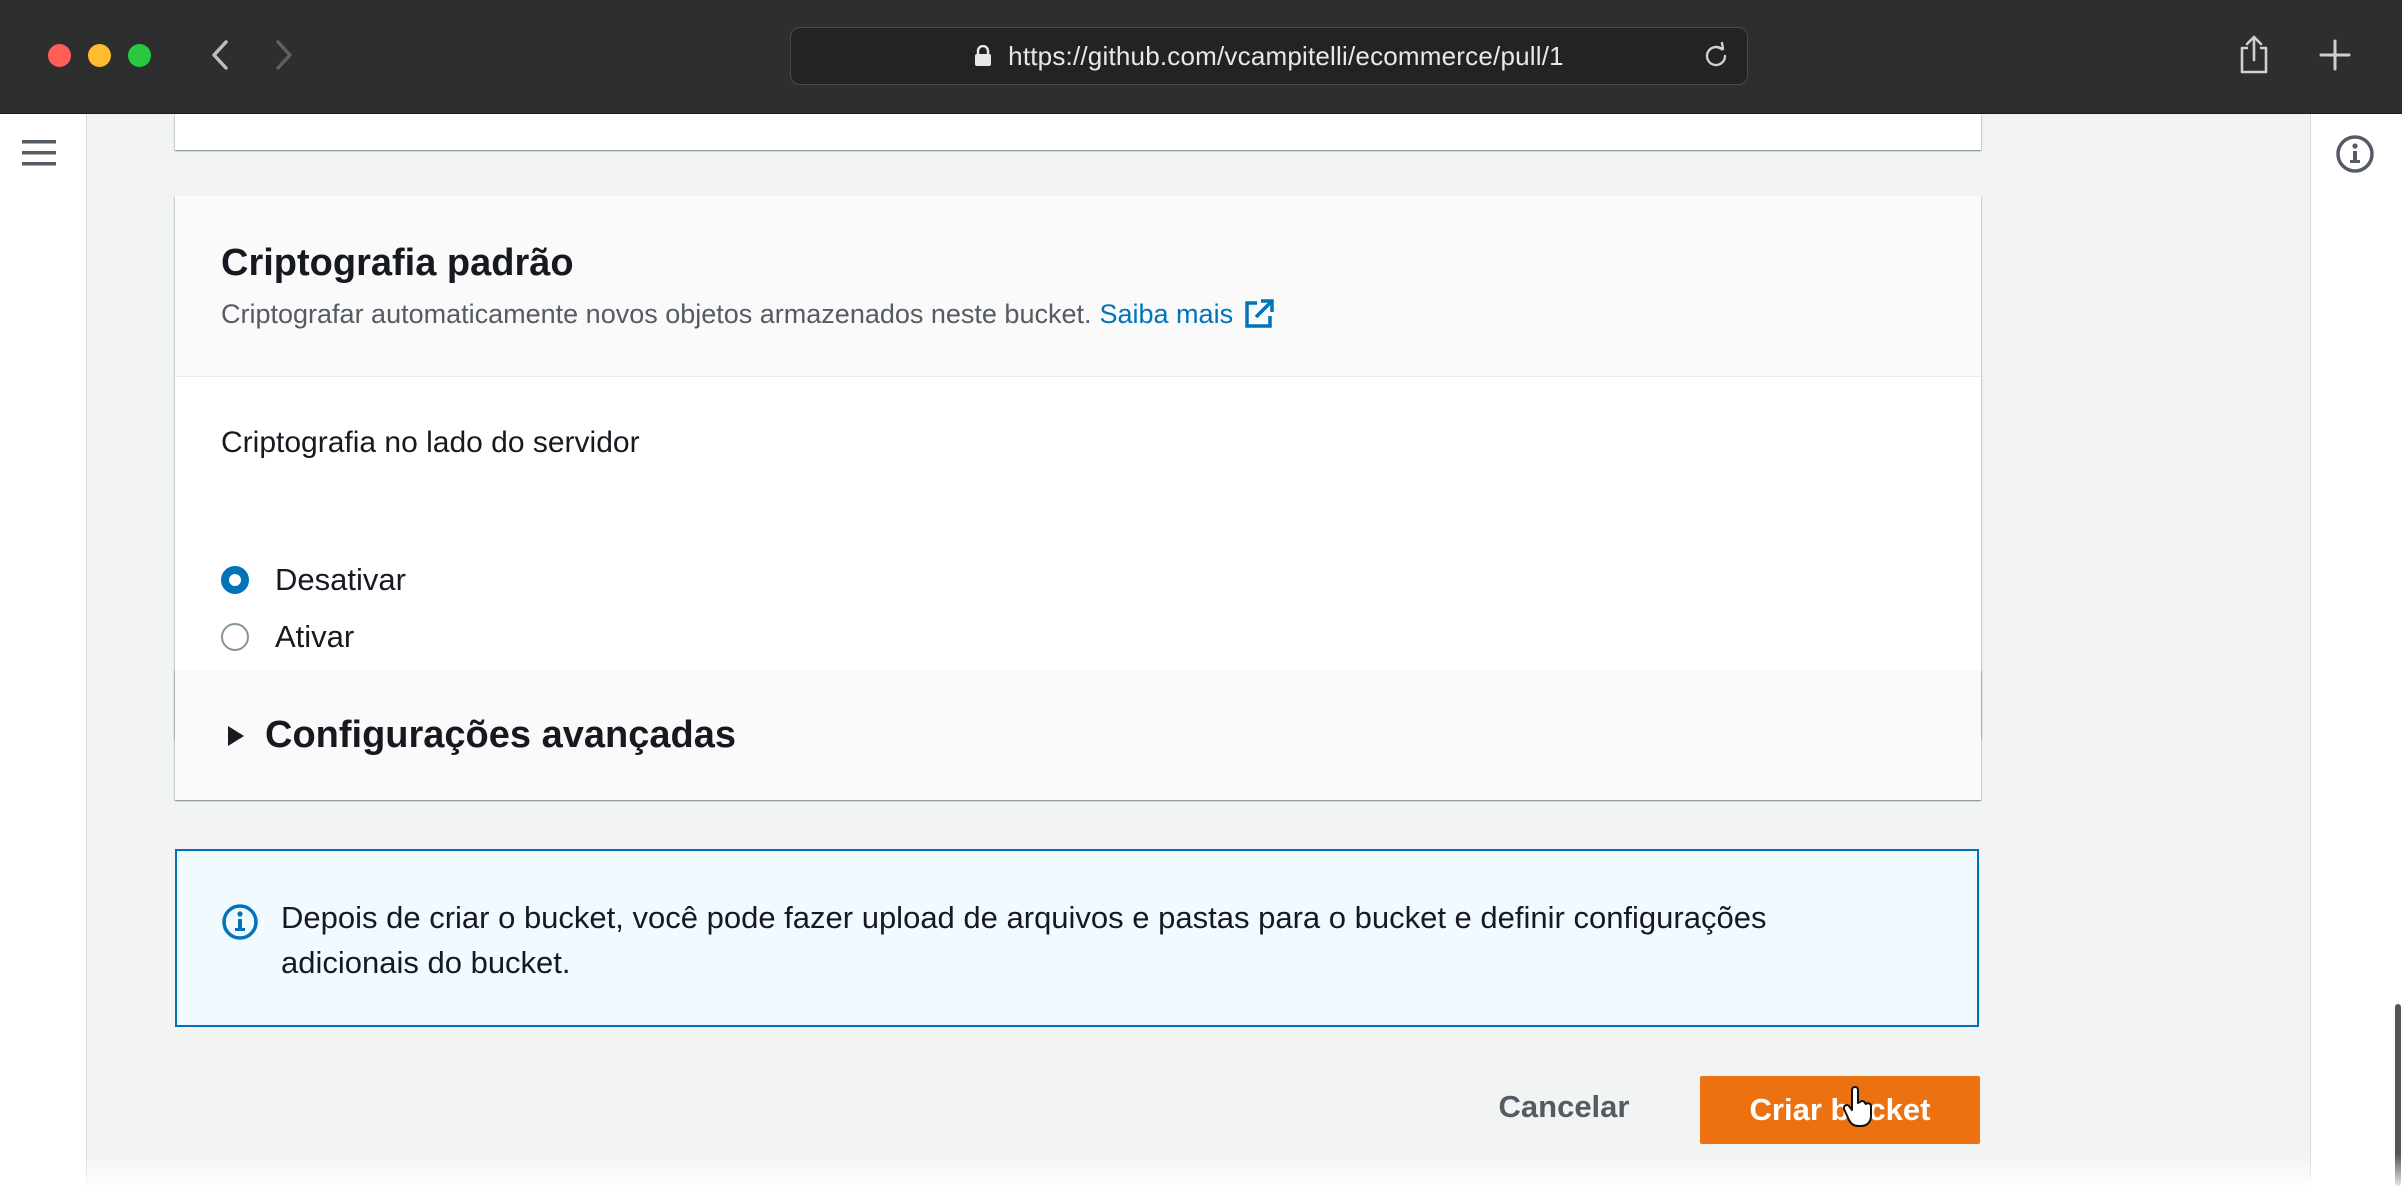 The width and height of the screenshot is (2402, 1186). Describe the element at coordinates (236, 736) in the screenshot. I see `caret-right-icon` at that location.